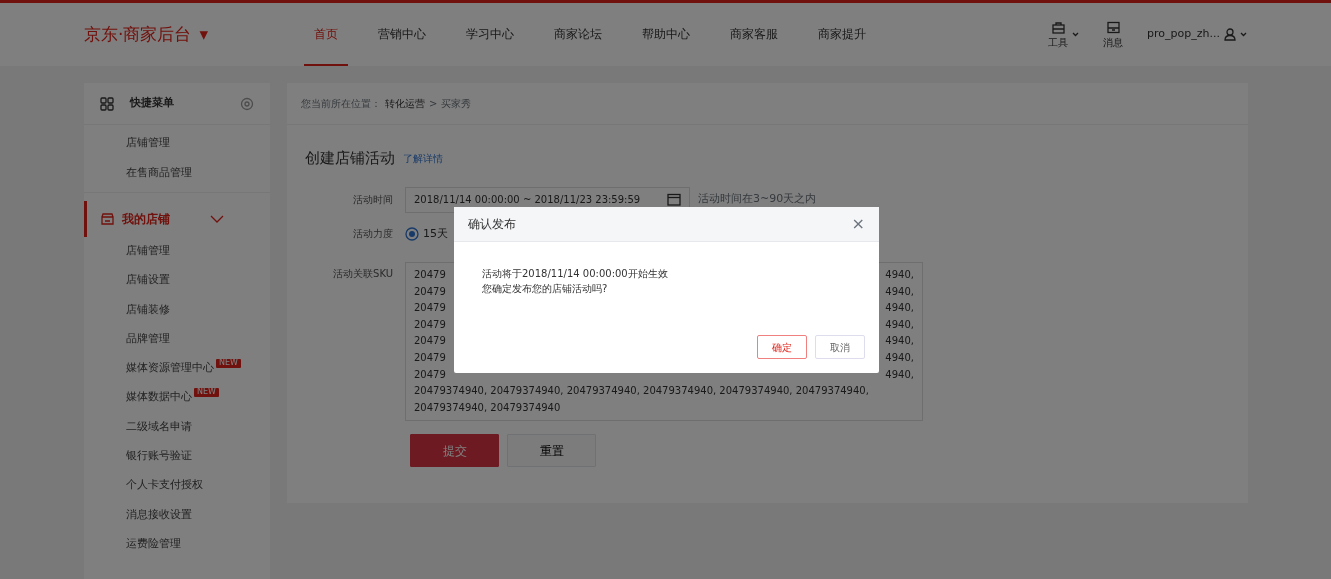 The width and height of the screenshot is (1331, 579). I want to click on sku-text: 20479374940, 20479374940, so click(487, 407).